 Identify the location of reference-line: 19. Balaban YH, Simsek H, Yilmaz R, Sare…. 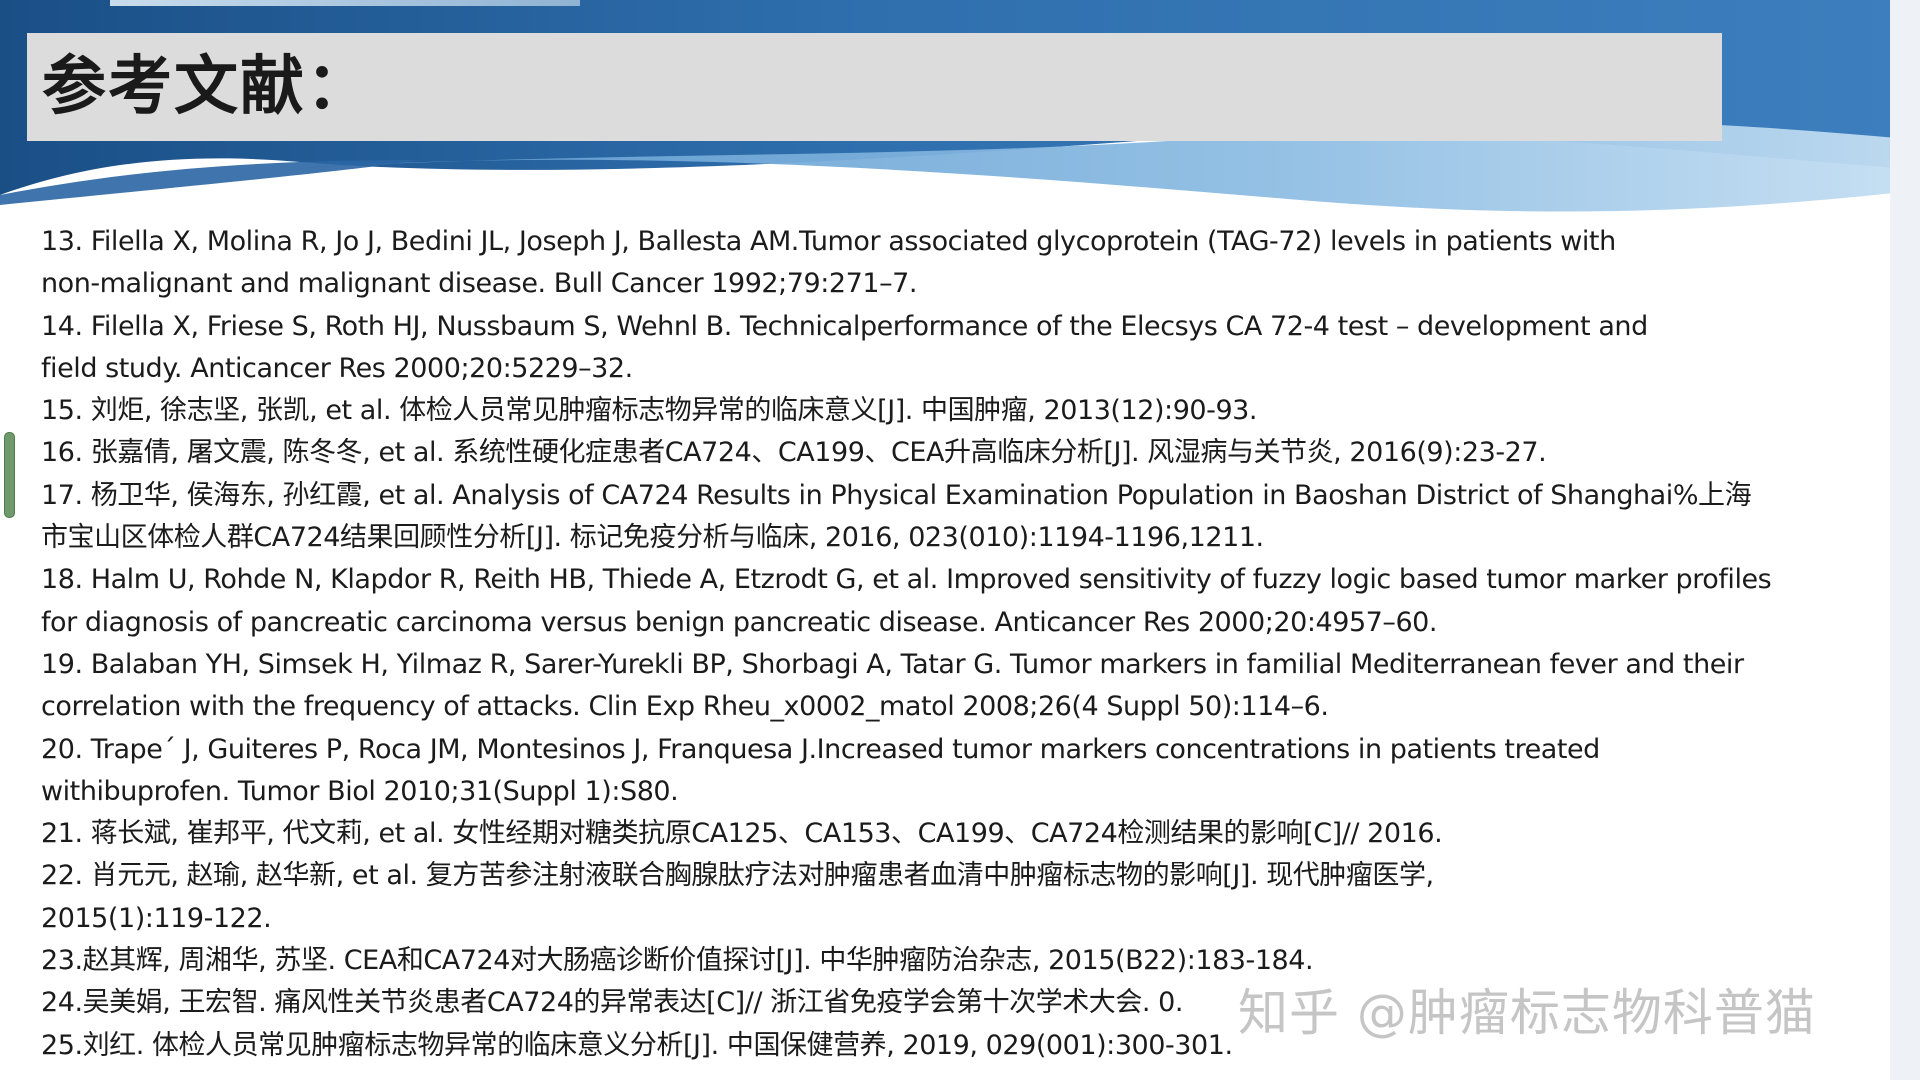
(892, 664).